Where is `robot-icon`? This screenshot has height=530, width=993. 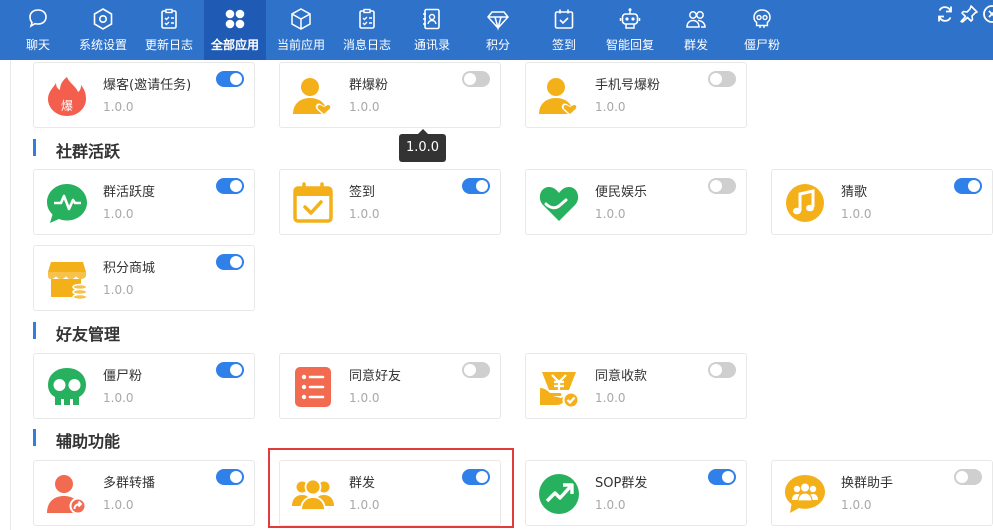 robot-icon is located at coordinates (630, 18).